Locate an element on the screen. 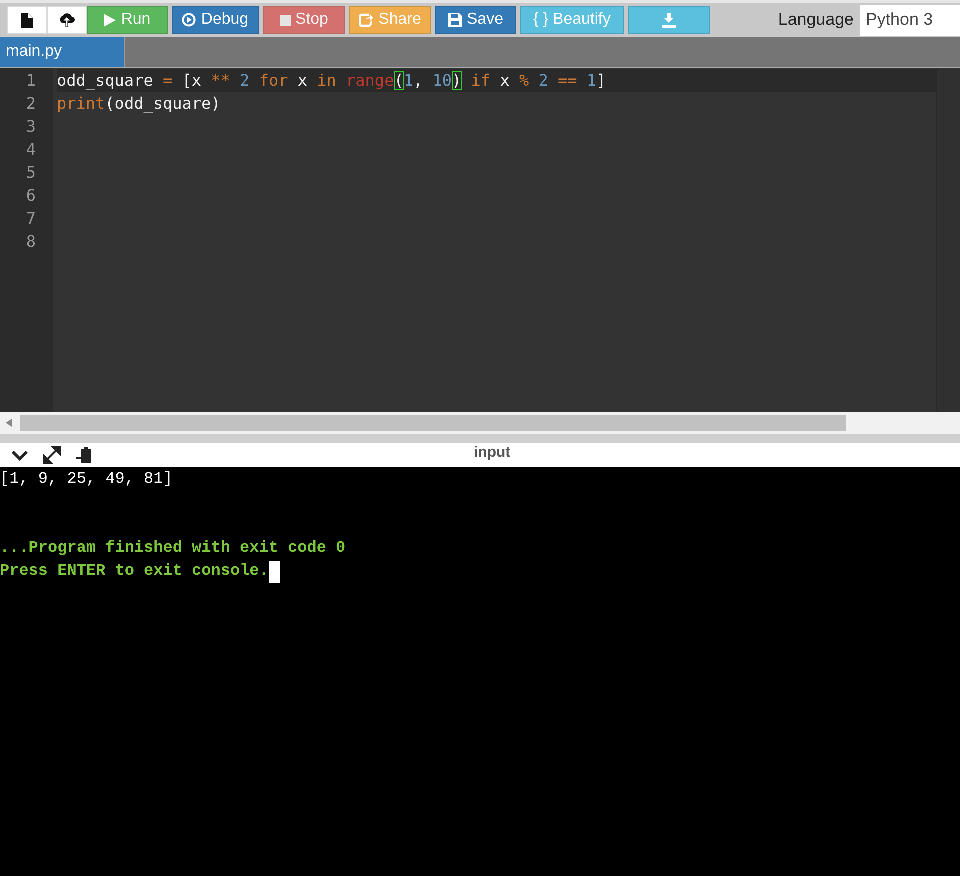  clipboard-icon is located at coordinates (84, 455).